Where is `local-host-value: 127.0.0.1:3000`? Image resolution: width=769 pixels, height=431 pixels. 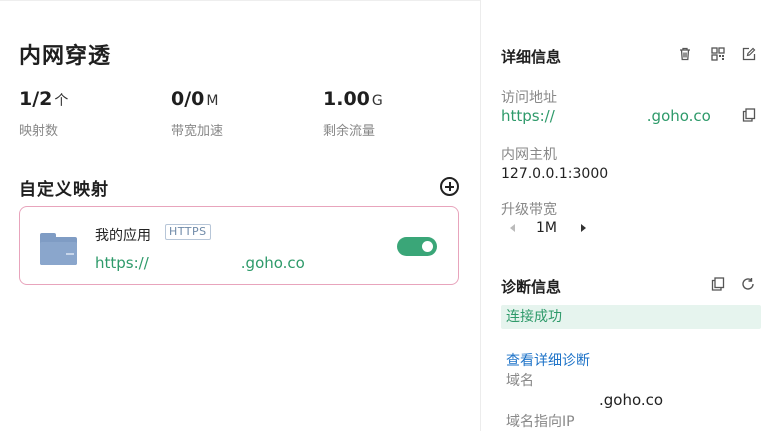
local-host-value: 127.0.0.1:3000 is located at coordinates (555, 174).